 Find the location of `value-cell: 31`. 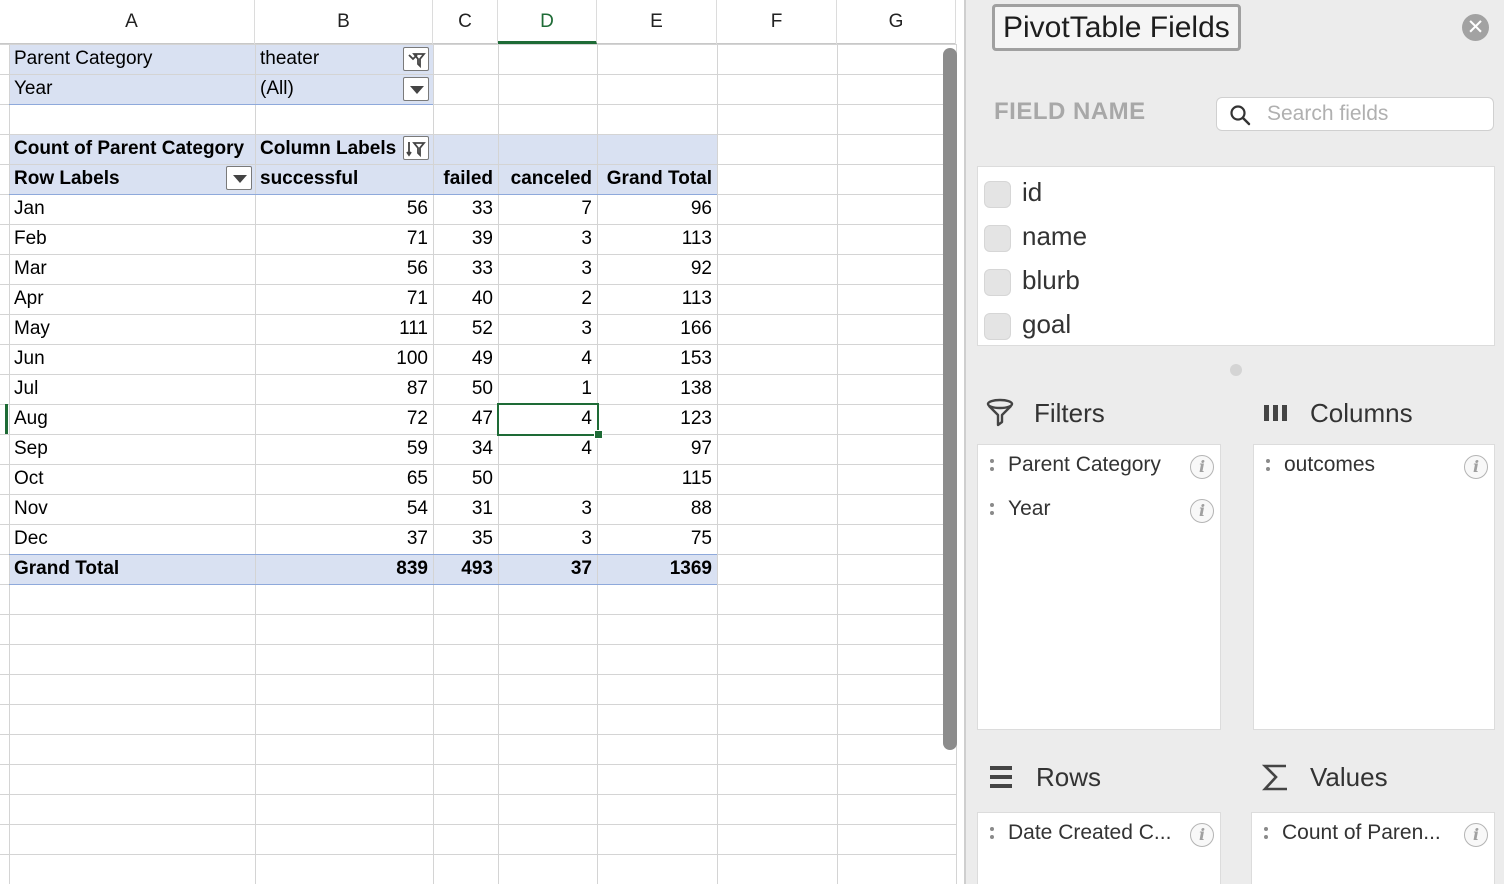

value-cell: 31 is located at coordinates (465, 509).